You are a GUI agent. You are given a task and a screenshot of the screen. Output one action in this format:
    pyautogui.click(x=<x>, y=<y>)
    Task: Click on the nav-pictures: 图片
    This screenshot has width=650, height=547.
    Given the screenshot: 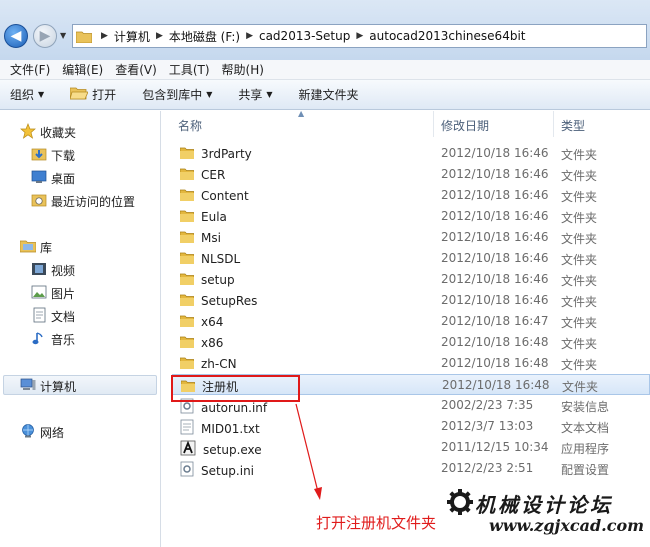 What is the action you would take?
    pyautogui.click(x=53, y=293)
    